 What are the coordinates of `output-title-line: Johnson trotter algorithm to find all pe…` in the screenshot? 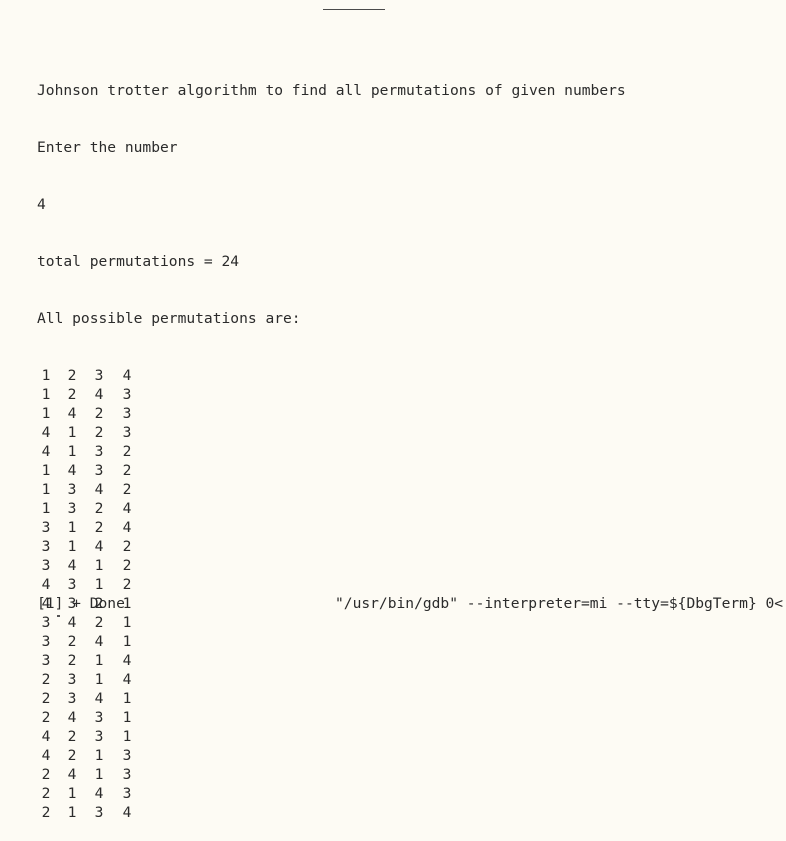 It's located at (331, 90).